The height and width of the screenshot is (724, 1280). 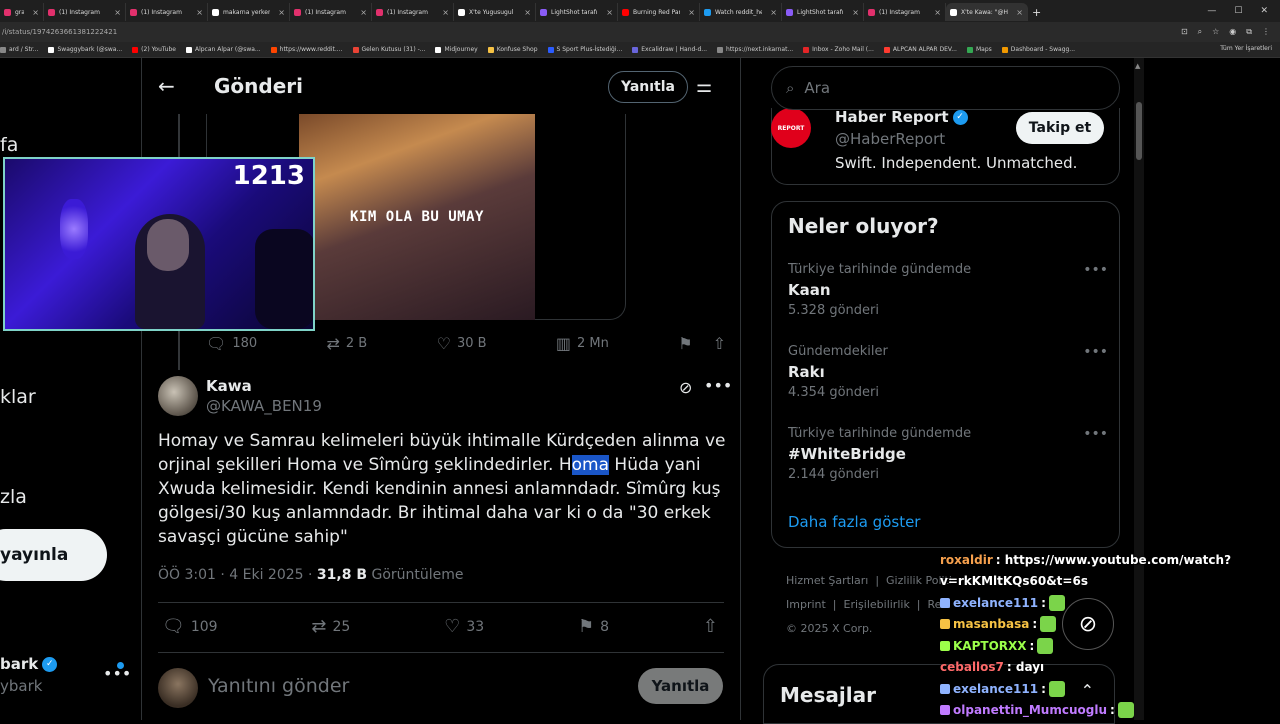 What do you see at coordinates (462, 343) in the screenshot?
I see `quoted-like-button: ♡ 30 B` at bounding box center [462, 343].